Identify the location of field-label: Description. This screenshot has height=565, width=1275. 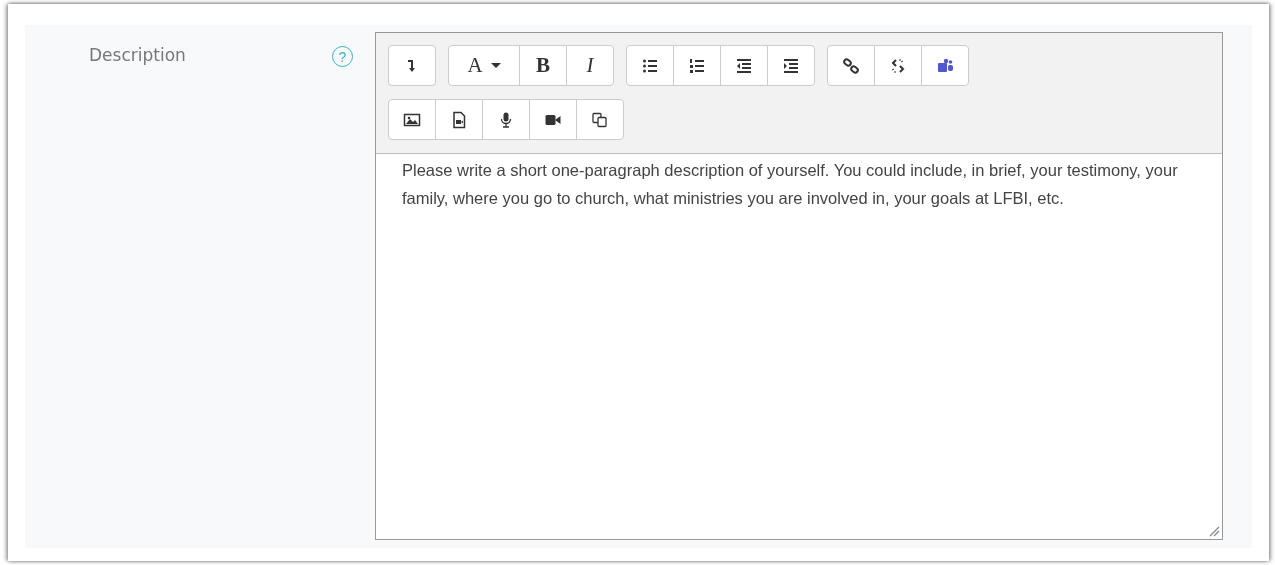
(137, 55).